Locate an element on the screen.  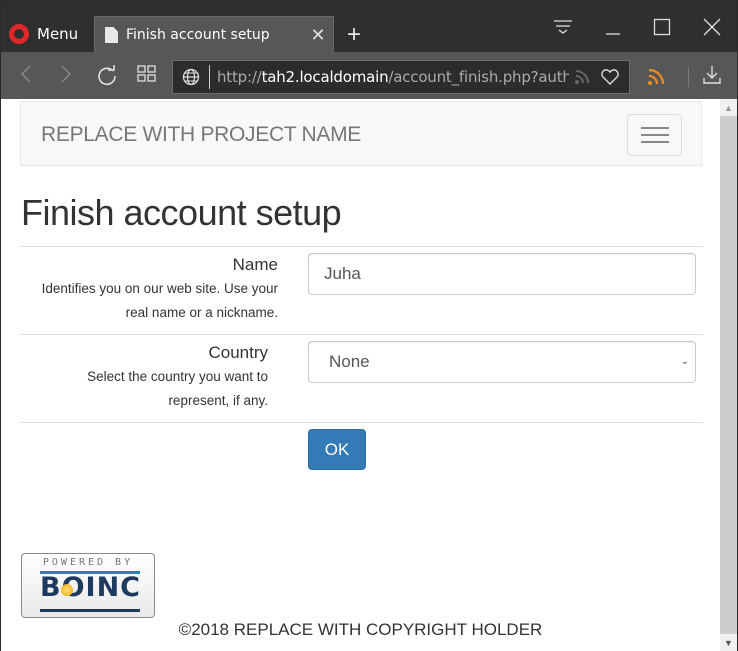
copyright-text: ©2018 REPLACE WITH COPYRIGHT HOLDER is located at coordinates (360, 629).